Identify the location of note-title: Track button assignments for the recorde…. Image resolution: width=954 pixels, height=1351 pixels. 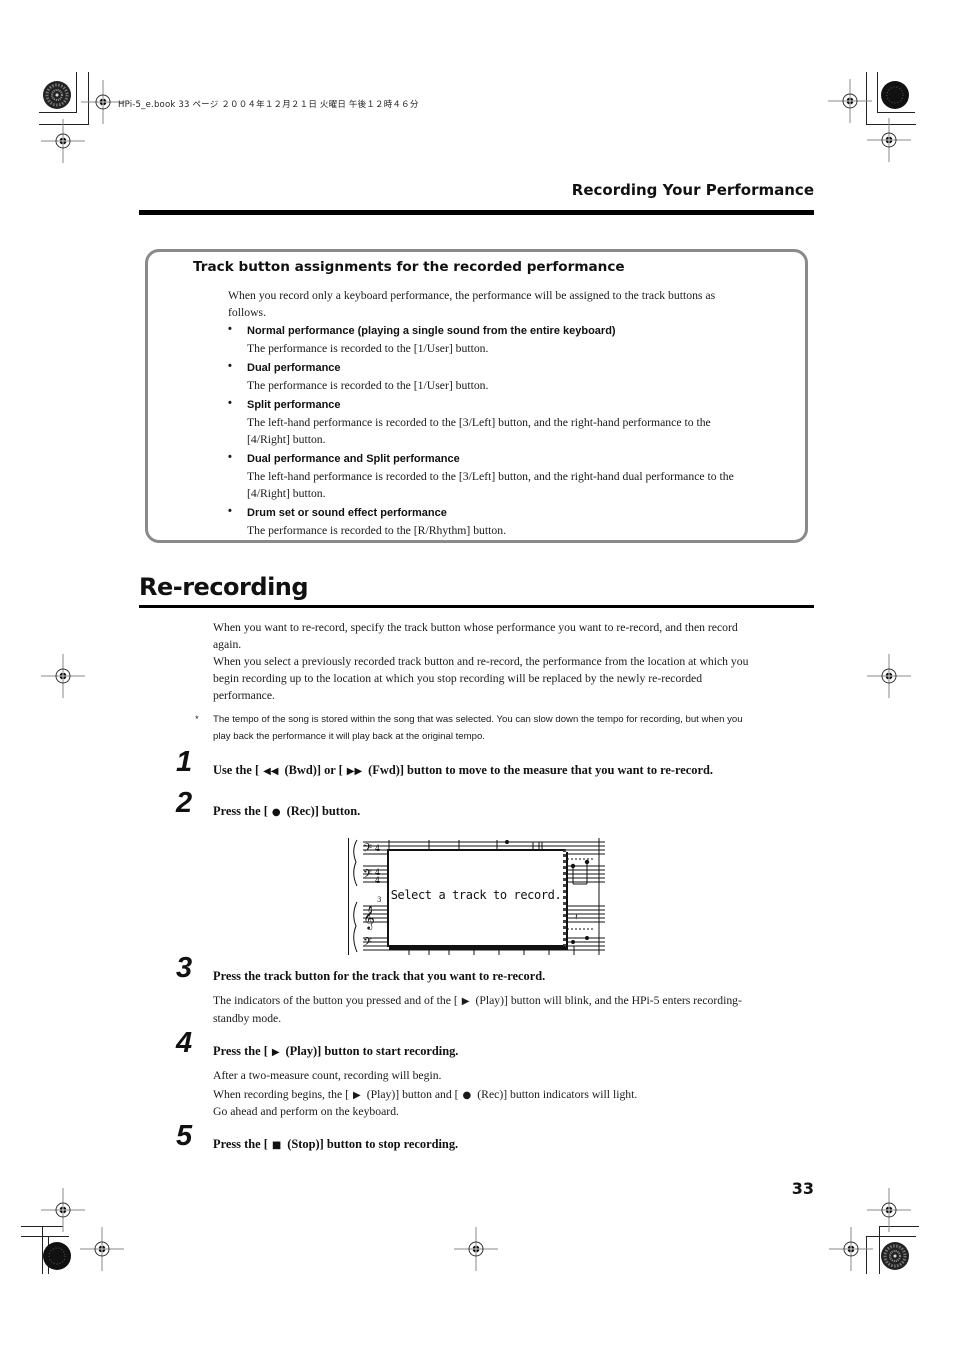
(409, 267).